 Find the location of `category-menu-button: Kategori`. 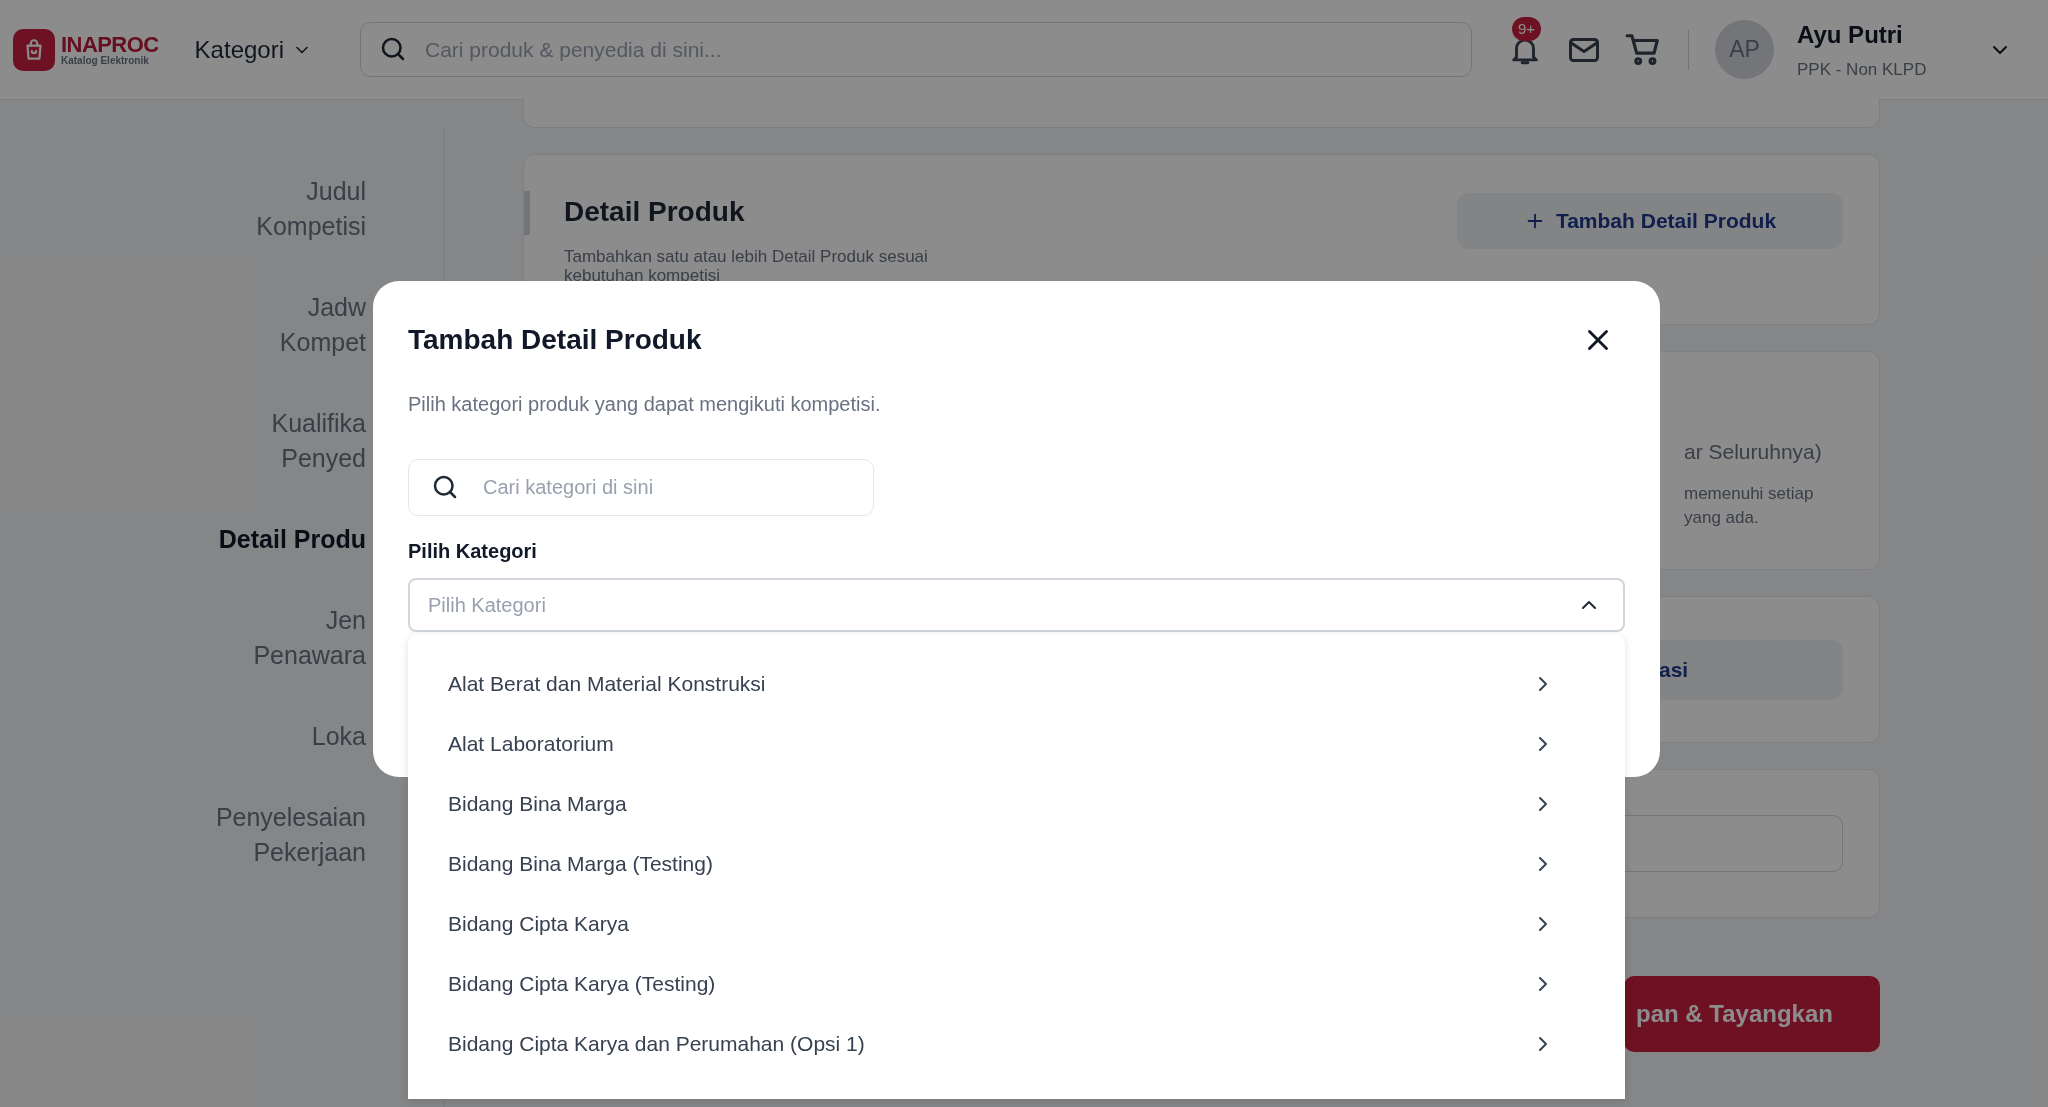

category-menu-button: Kategori is located at coordinates (253, 49).